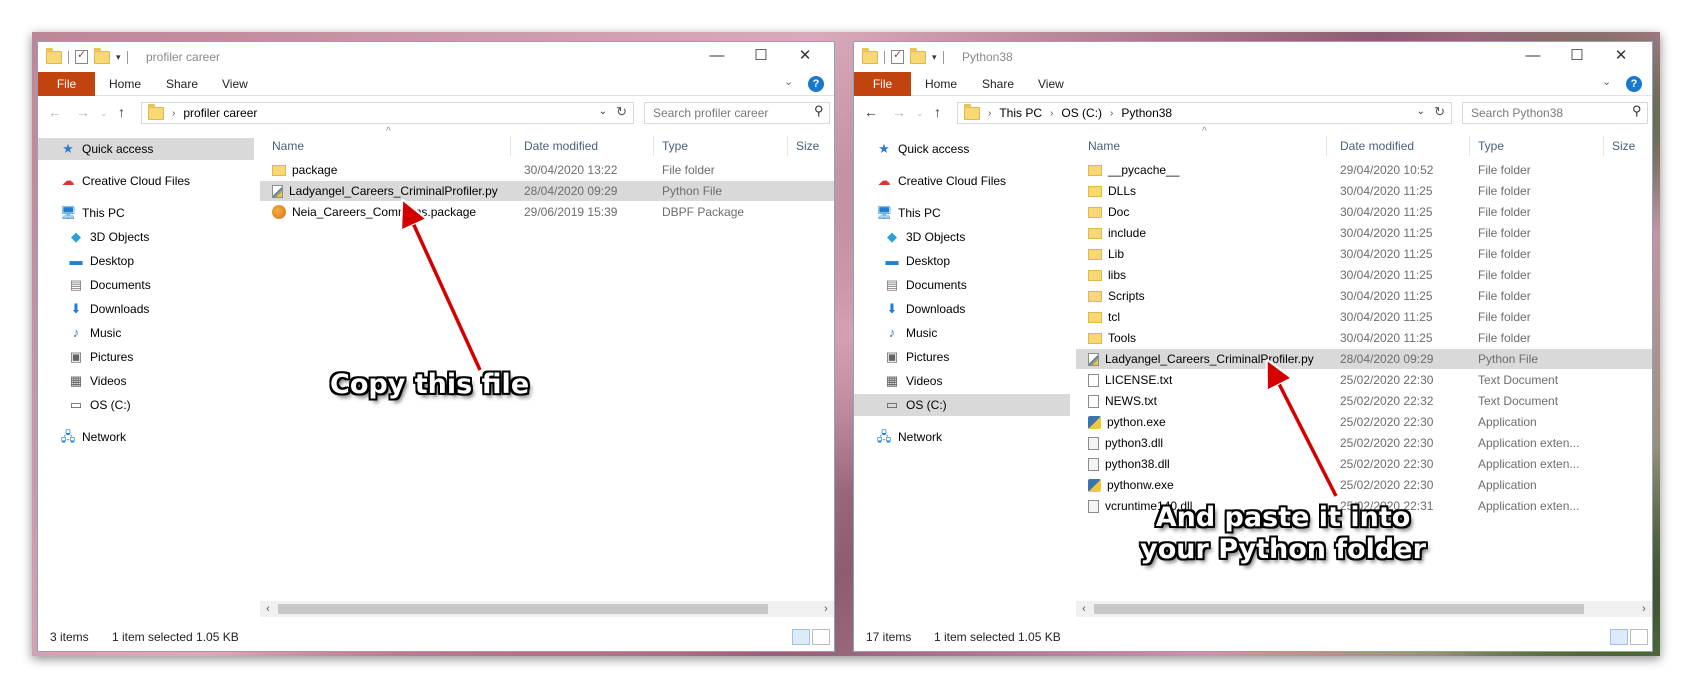 The height and width of the screenshot is (688, 1692). I want to click on file-row: pythonw.exe 25/02/2020 22:30 Application, so click(1364, 485).